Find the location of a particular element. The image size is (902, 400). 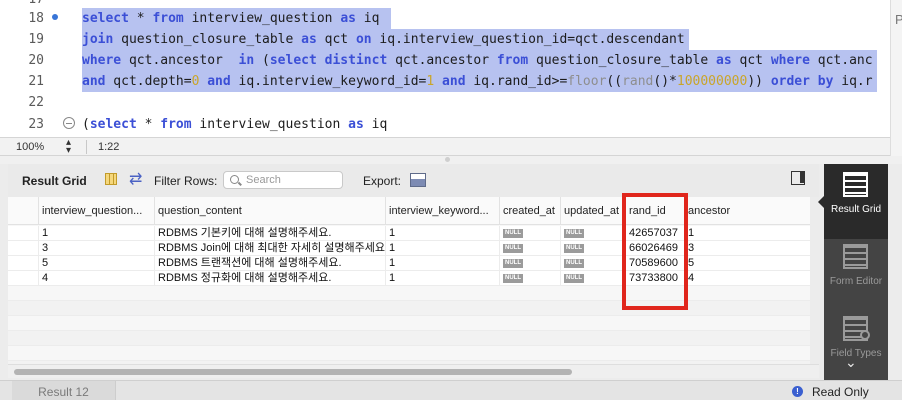

side-panel-label: Form Editor is located at coordinates (856, 281).